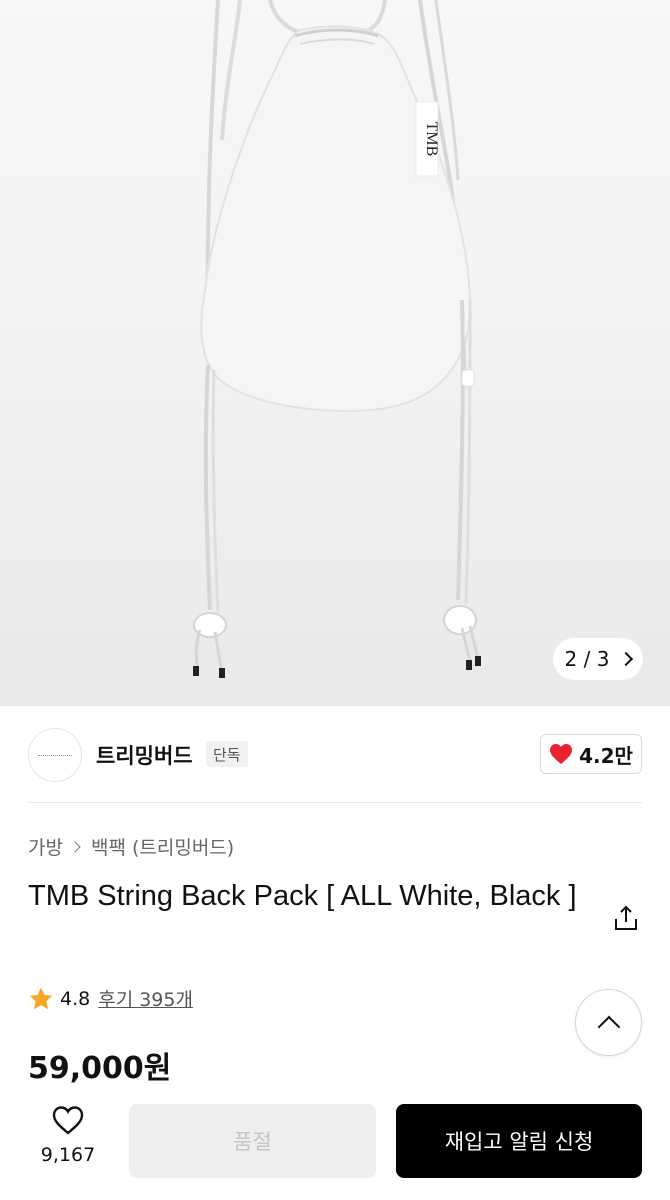  What do you see at coordinates (145, 998) in the screenshot?
I see `review-count-link: 후기 395개` at bounding box center [145, 998].